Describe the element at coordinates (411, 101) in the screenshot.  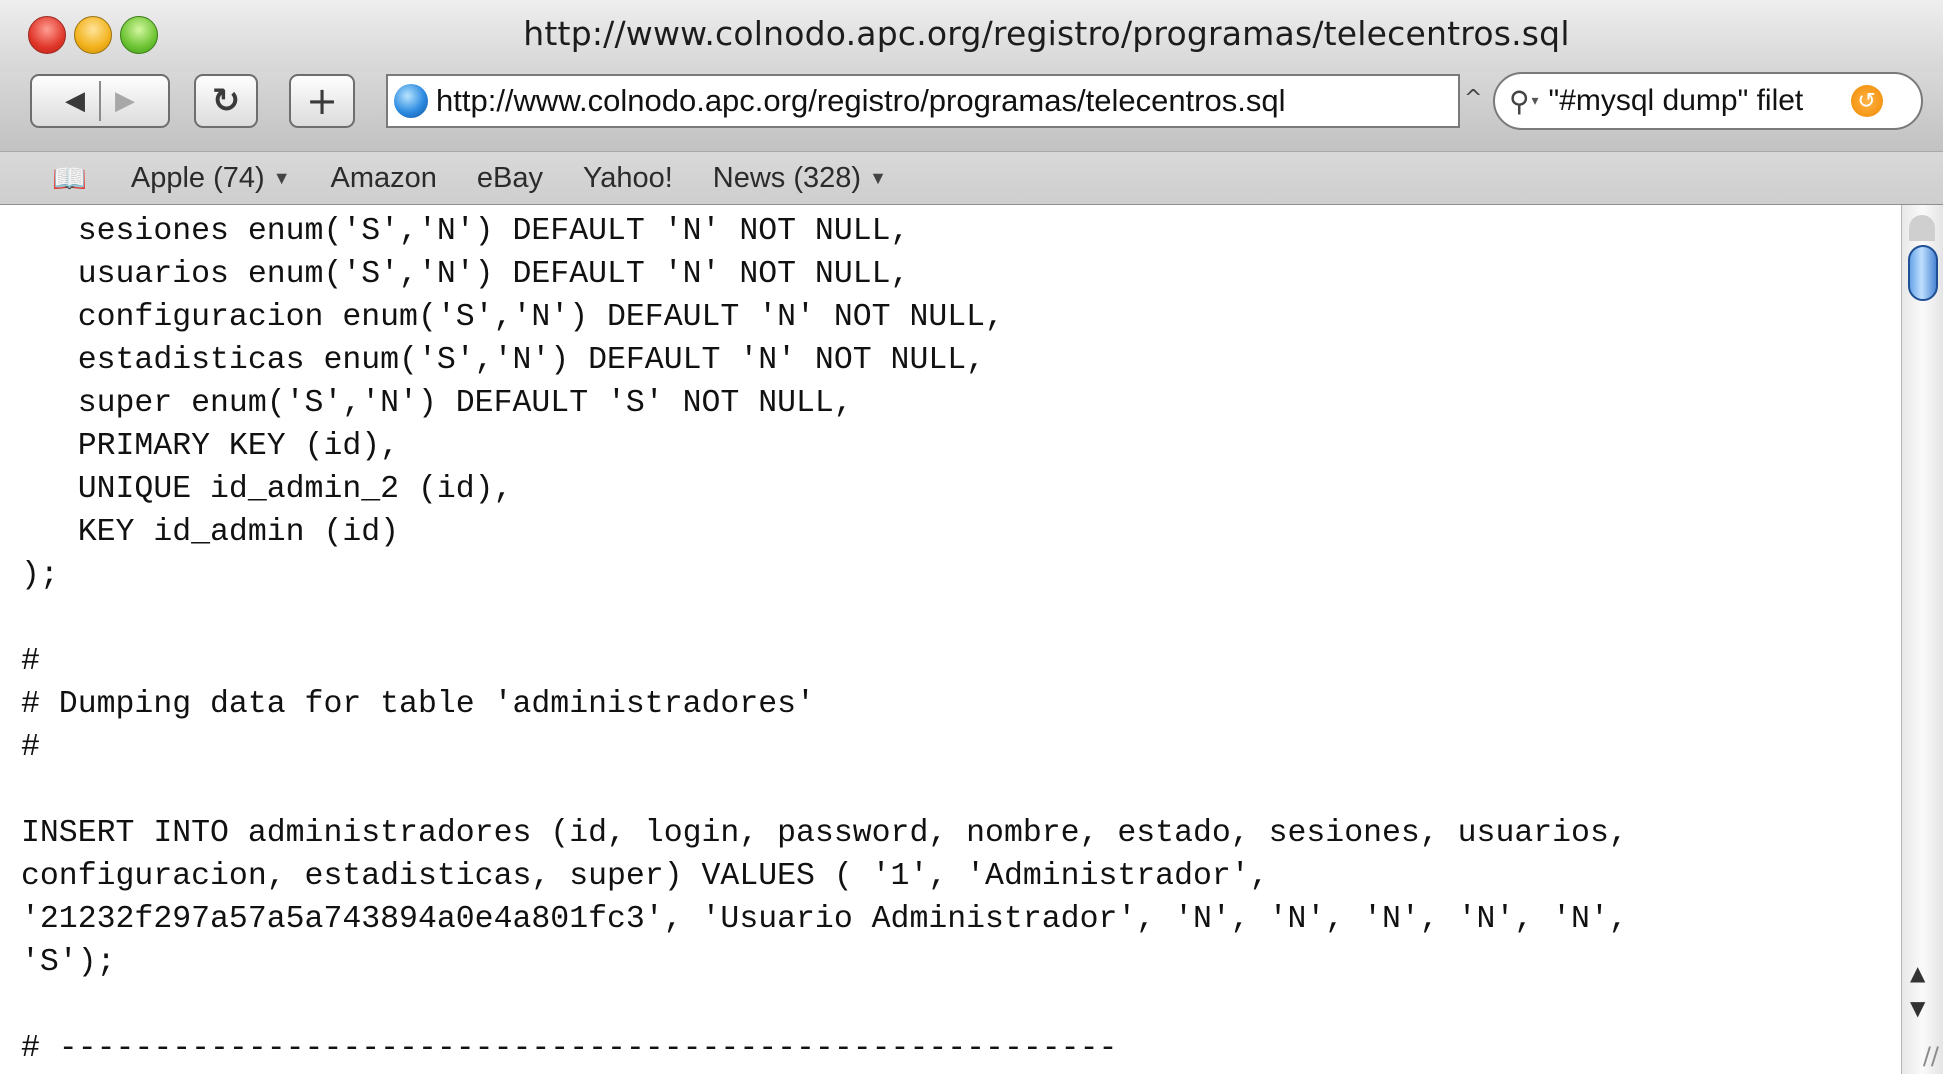
I see `globe-icon` at that location.